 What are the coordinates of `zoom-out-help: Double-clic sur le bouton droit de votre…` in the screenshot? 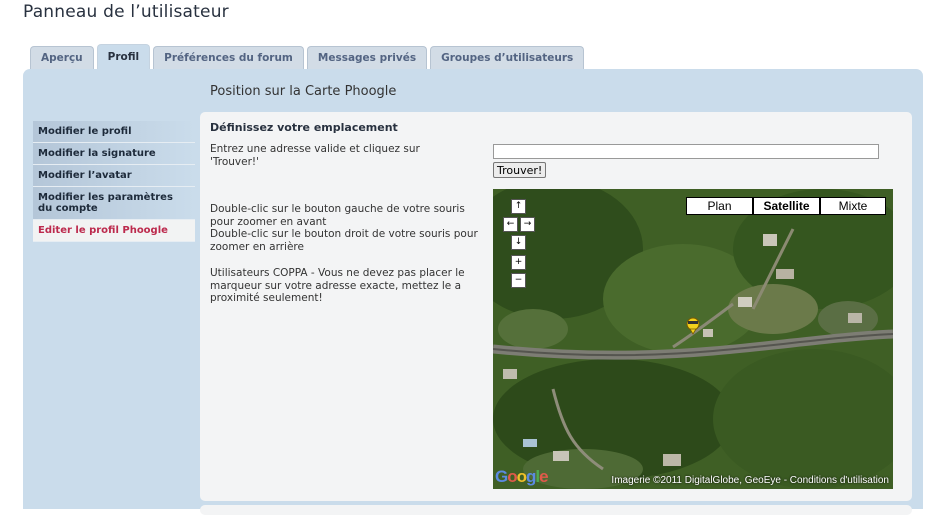 It's located at (344, 240).